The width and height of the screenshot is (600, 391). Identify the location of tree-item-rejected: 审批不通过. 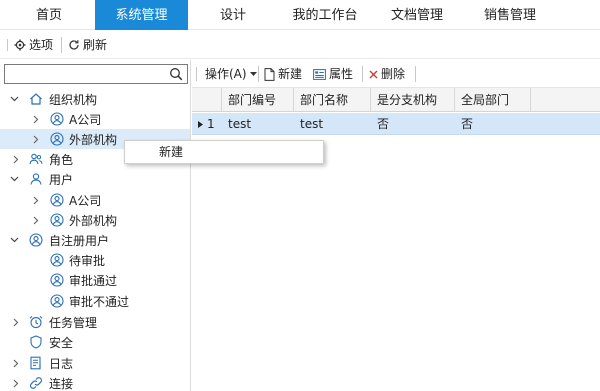
(95, 301).